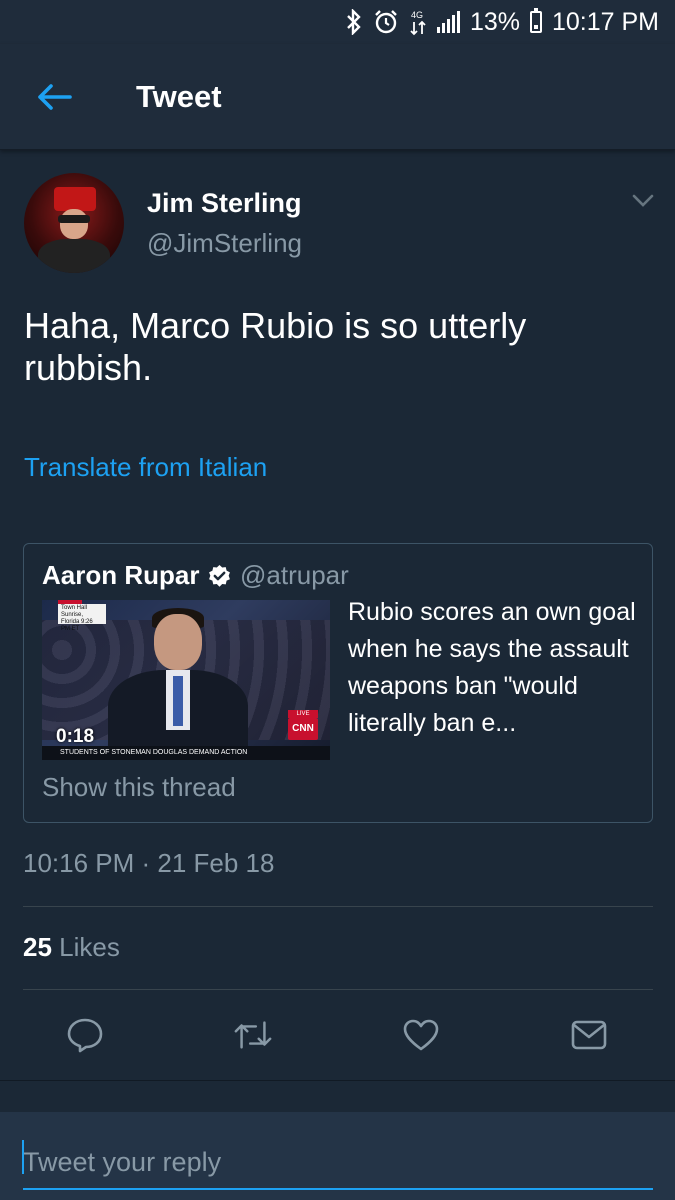 The image size is (675, 1200). I want to click on like-button, so click(421, 1035).